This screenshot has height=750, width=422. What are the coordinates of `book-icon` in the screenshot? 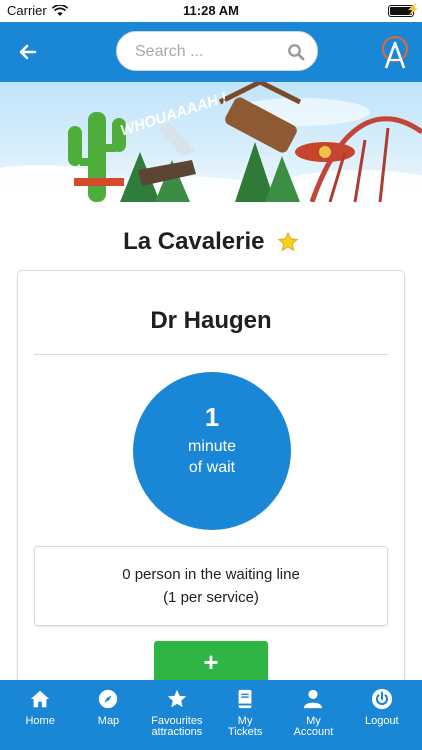 It's located at (245, 699).